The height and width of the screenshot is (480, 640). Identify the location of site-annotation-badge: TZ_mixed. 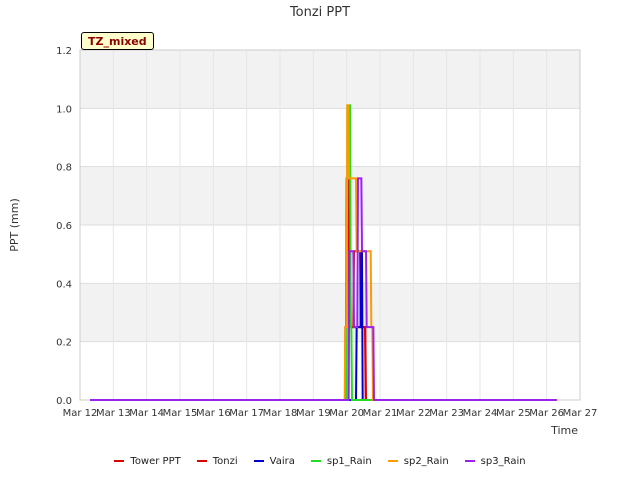
(117, 41).